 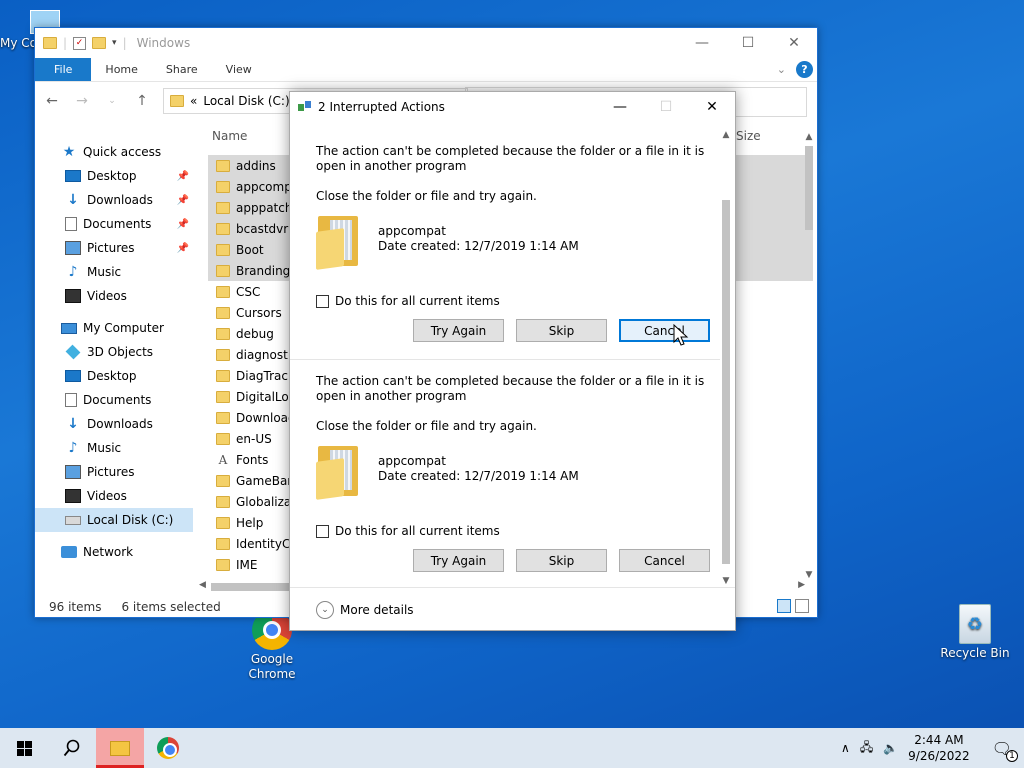 What do you see at coordinates (793, 606) in the screenshot?
I see `view-toggle` at bounding box center [793, 606].